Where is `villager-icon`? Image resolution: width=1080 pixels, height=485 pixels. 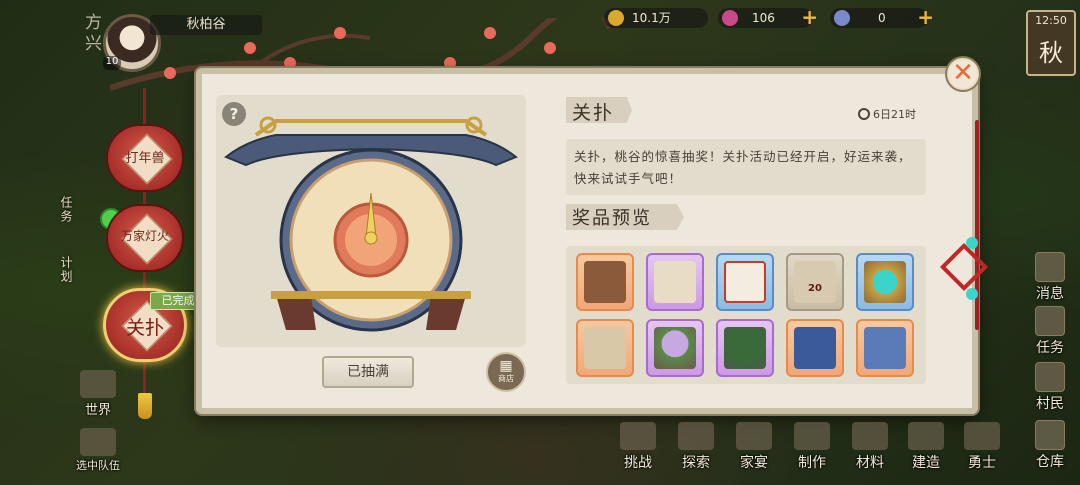
villager-icon is located at coordinates (1050, 377).